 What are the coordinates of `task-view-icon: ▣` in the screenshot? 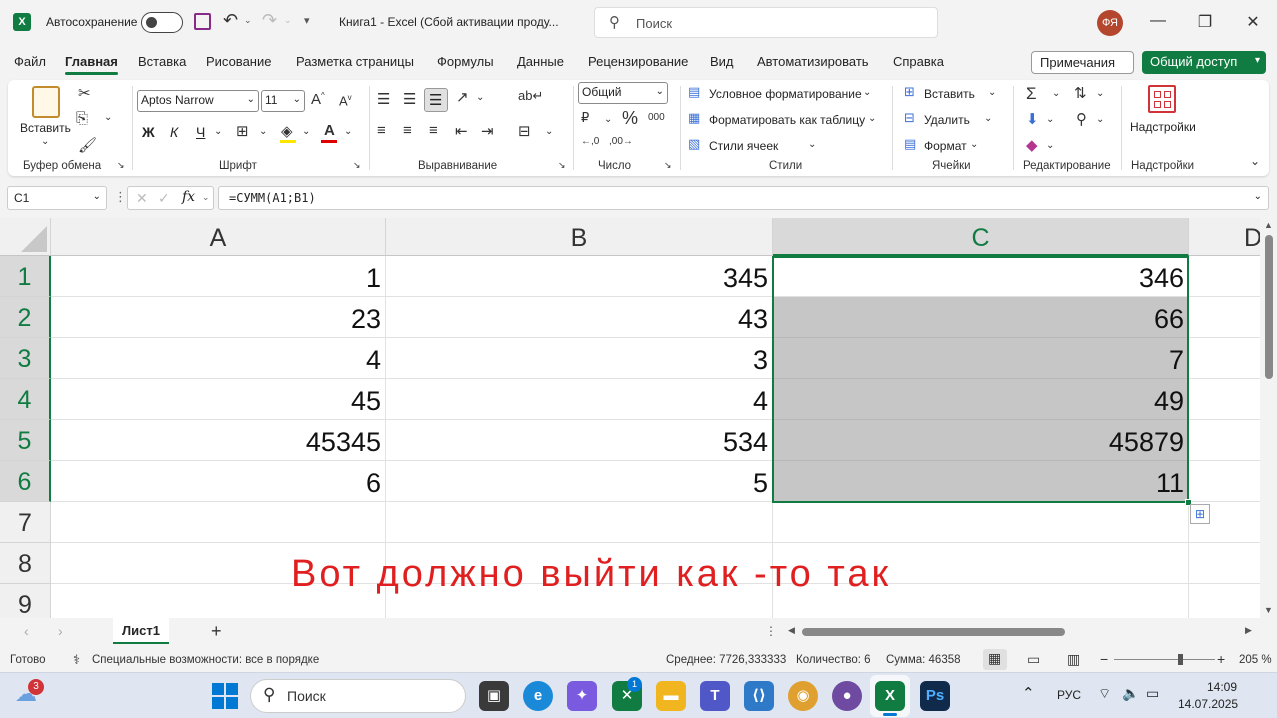 It's located at (494, 696).